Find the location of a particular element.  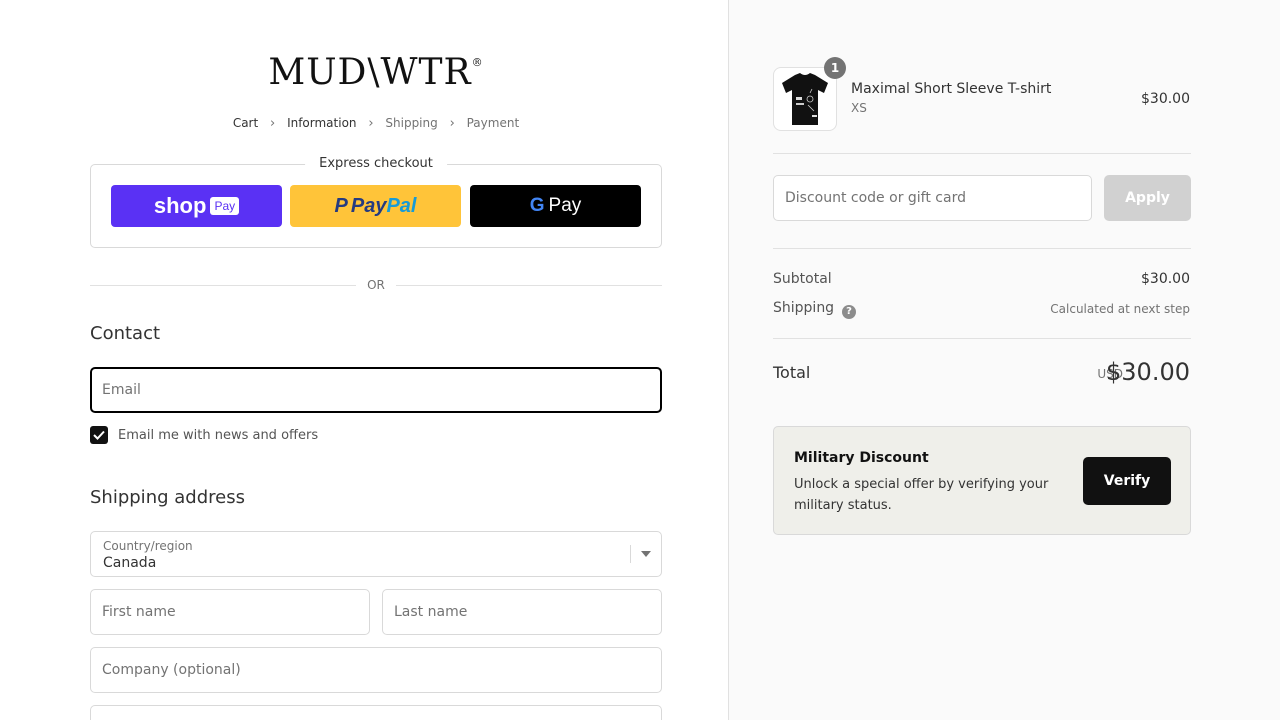

total-label: Total is located at coordinates (792, 372).